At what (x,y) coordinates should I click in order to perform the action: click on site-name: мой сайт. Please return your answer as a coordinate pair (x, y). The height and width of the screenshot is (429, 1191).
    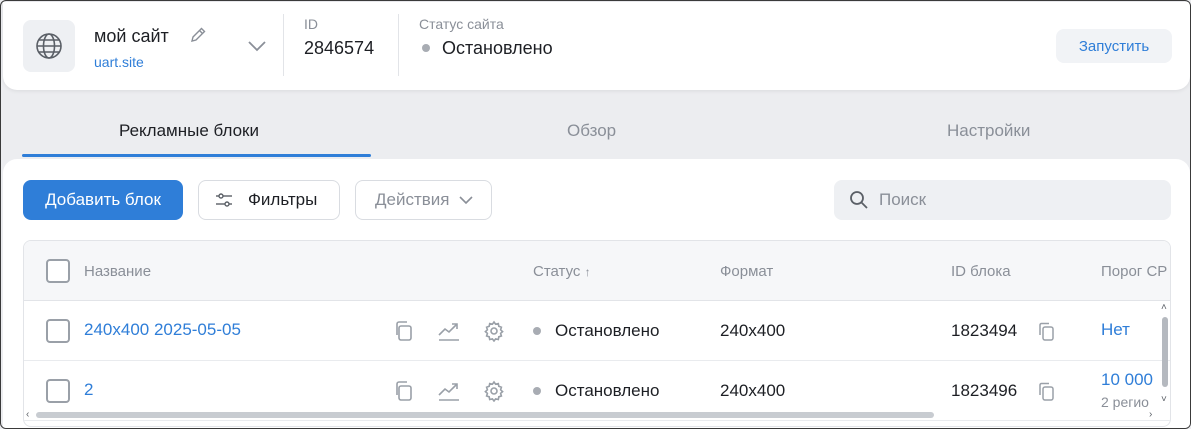
    Looking at the image, I should click on (131, 36).